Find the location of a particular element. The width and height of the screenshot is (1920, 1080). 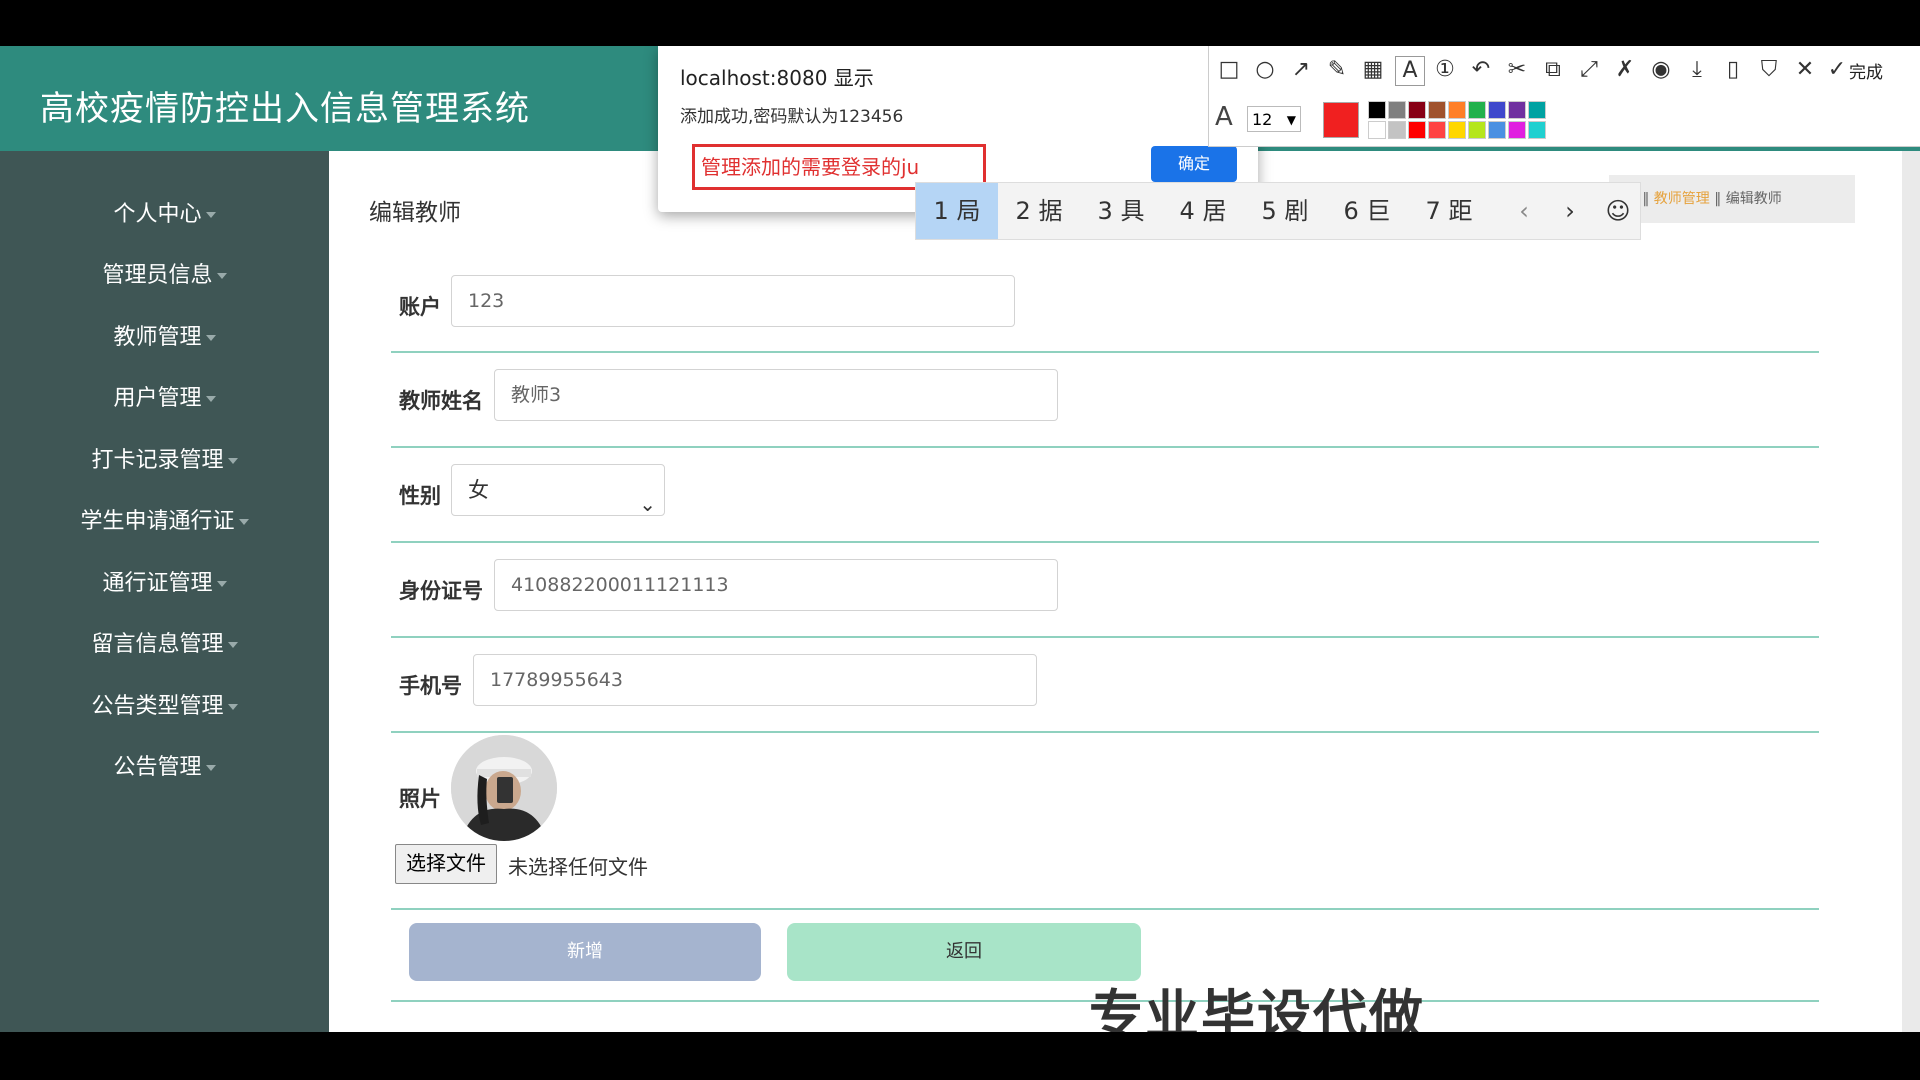

account-input: 123 is located at coordinates (733, 301).